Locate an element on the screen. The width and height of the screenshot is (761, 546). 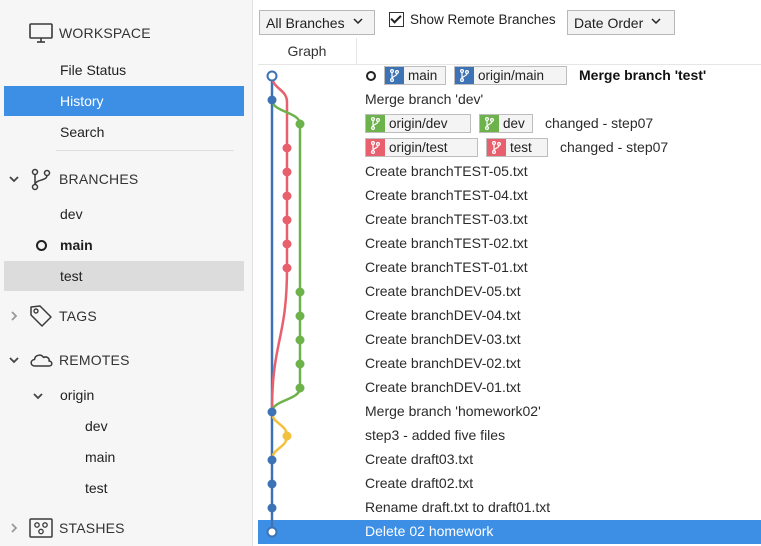
sidebar-item-branch-test: test is located at coordinates (124, 276).